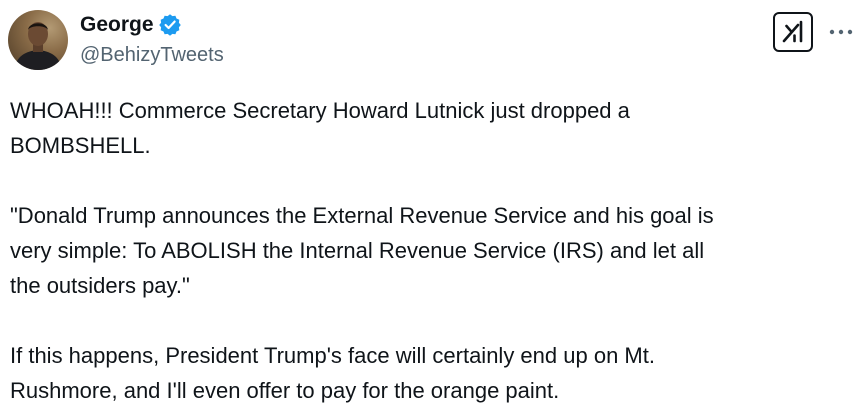 The image size is (858, 415). Describe the element at coordinates (793, 32) in the screenshot. I see `grok-icon` at that location.